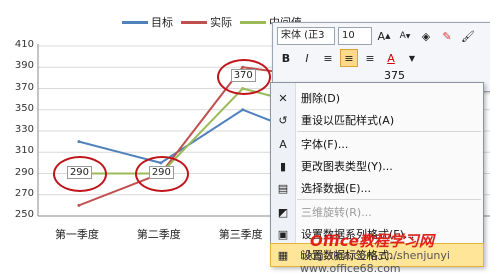 Image resolution: width=490 pixels, height=275 pixels. I want to click on align-center-icon: ≡, so click(349, 58).